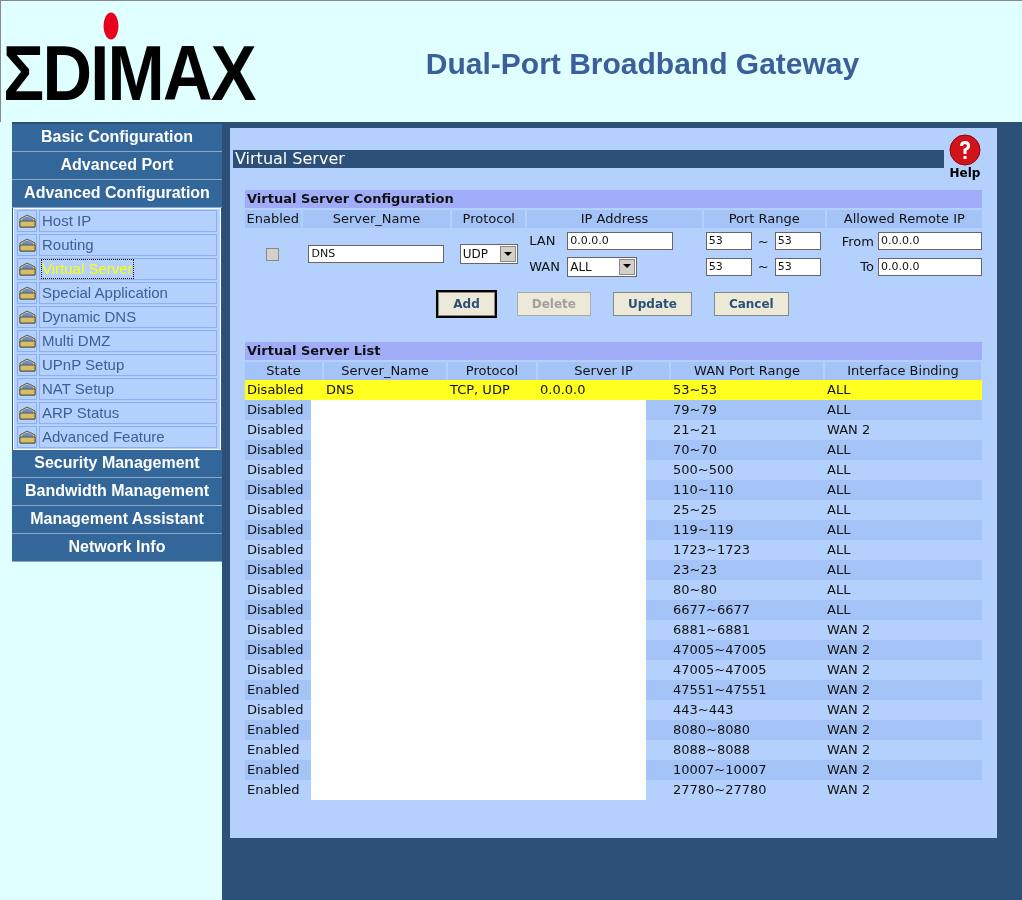 This screenshot has width=1022, height=900. What do you see at coordinates (588, 159) in the screenshot?
I see `page-title-bar: Virtual Server` at bounding box center [588, 159].